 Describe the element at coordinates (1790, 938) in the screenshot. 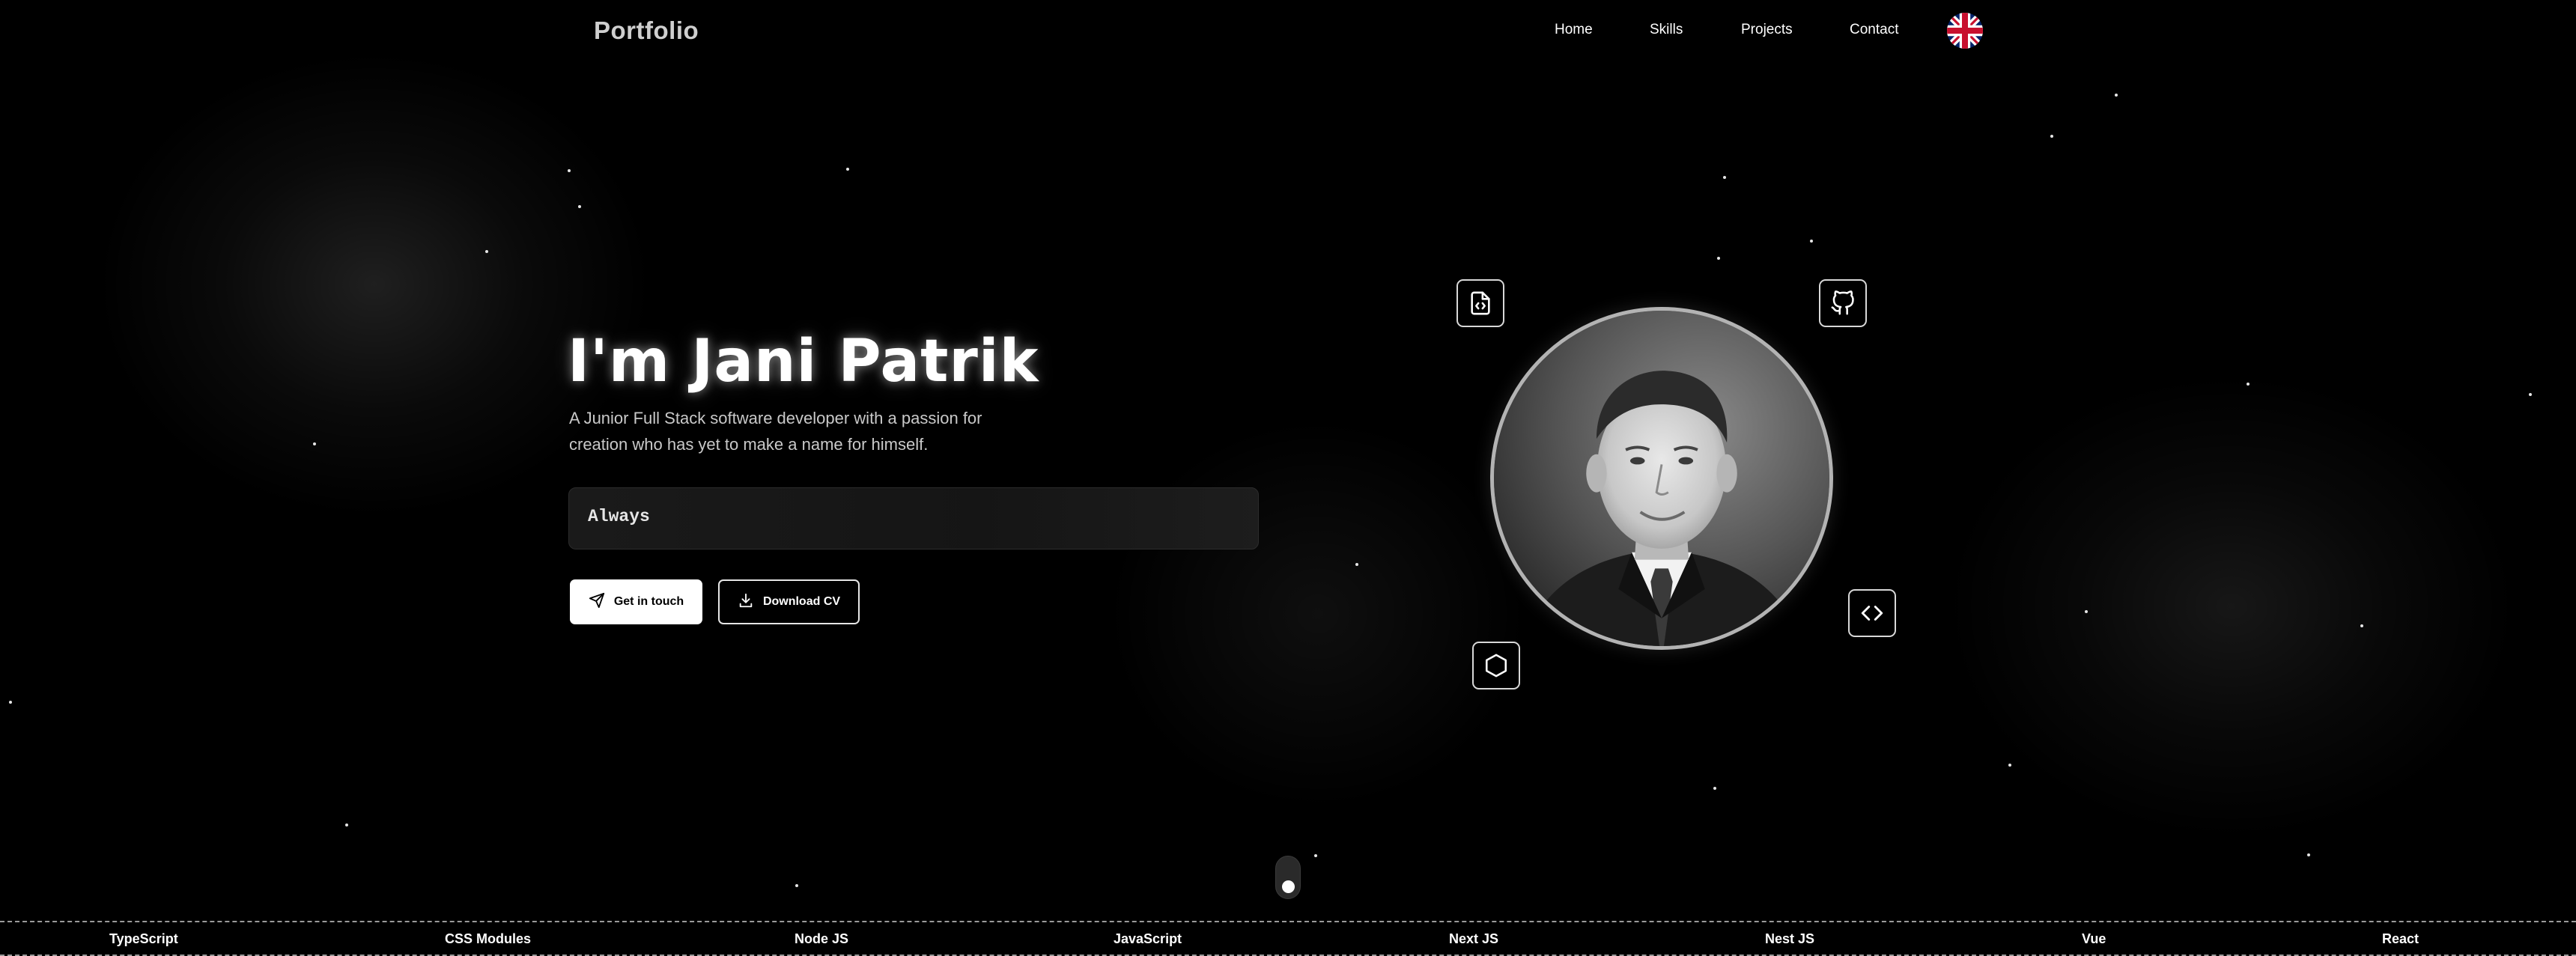

I see `skill-nest-js: Nest JS` at that location.